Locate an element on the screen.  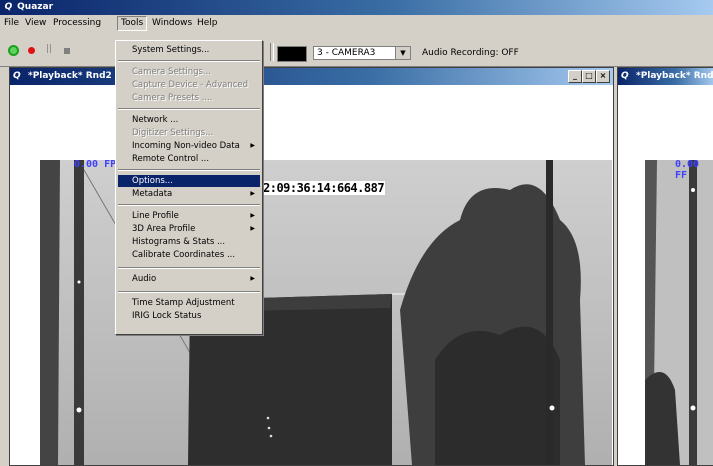
menu-item-label: Line Profile is located at coordinates (155, 216).